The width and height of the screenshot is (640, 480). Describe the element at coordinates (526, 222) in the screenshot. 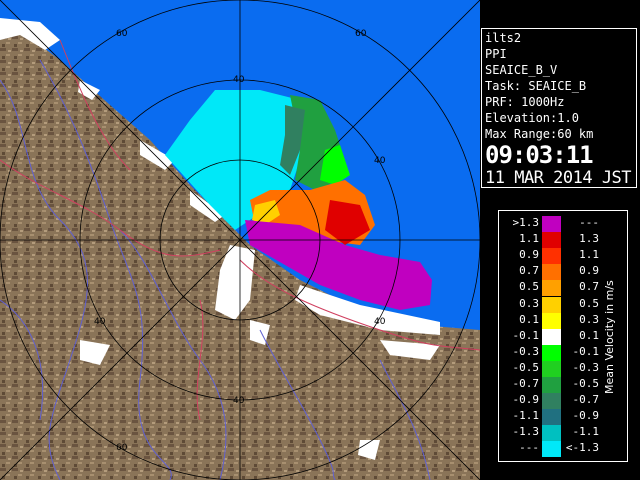

I see `legend-lower-value: >1.3` at that location.